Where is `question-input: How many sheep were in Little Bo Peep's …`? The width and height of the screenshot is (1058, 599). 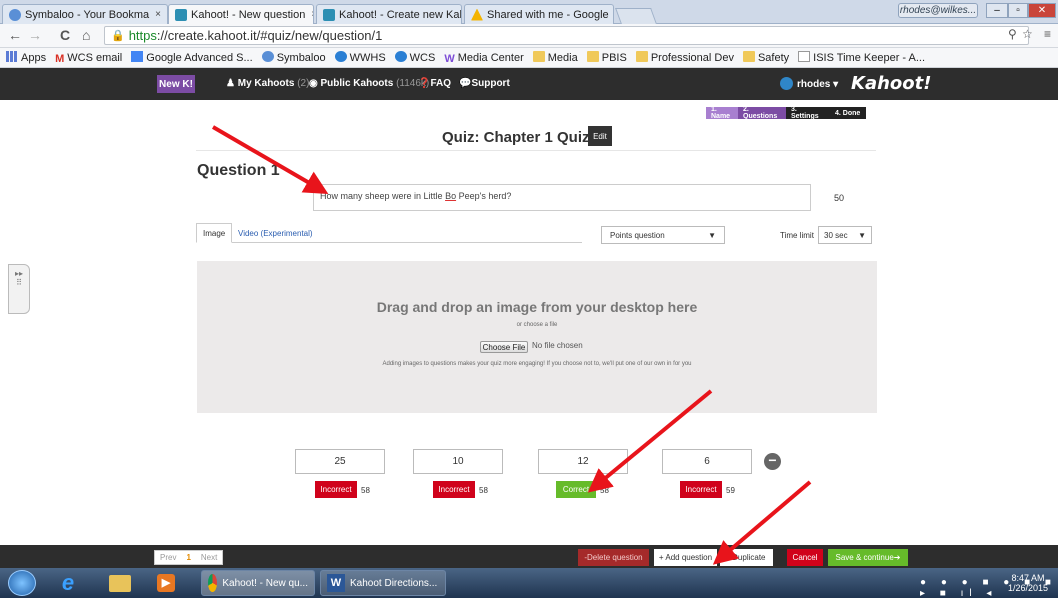 question-input: How many sheep were in Little Bo Peep's … is located at coordinates (562, 197).